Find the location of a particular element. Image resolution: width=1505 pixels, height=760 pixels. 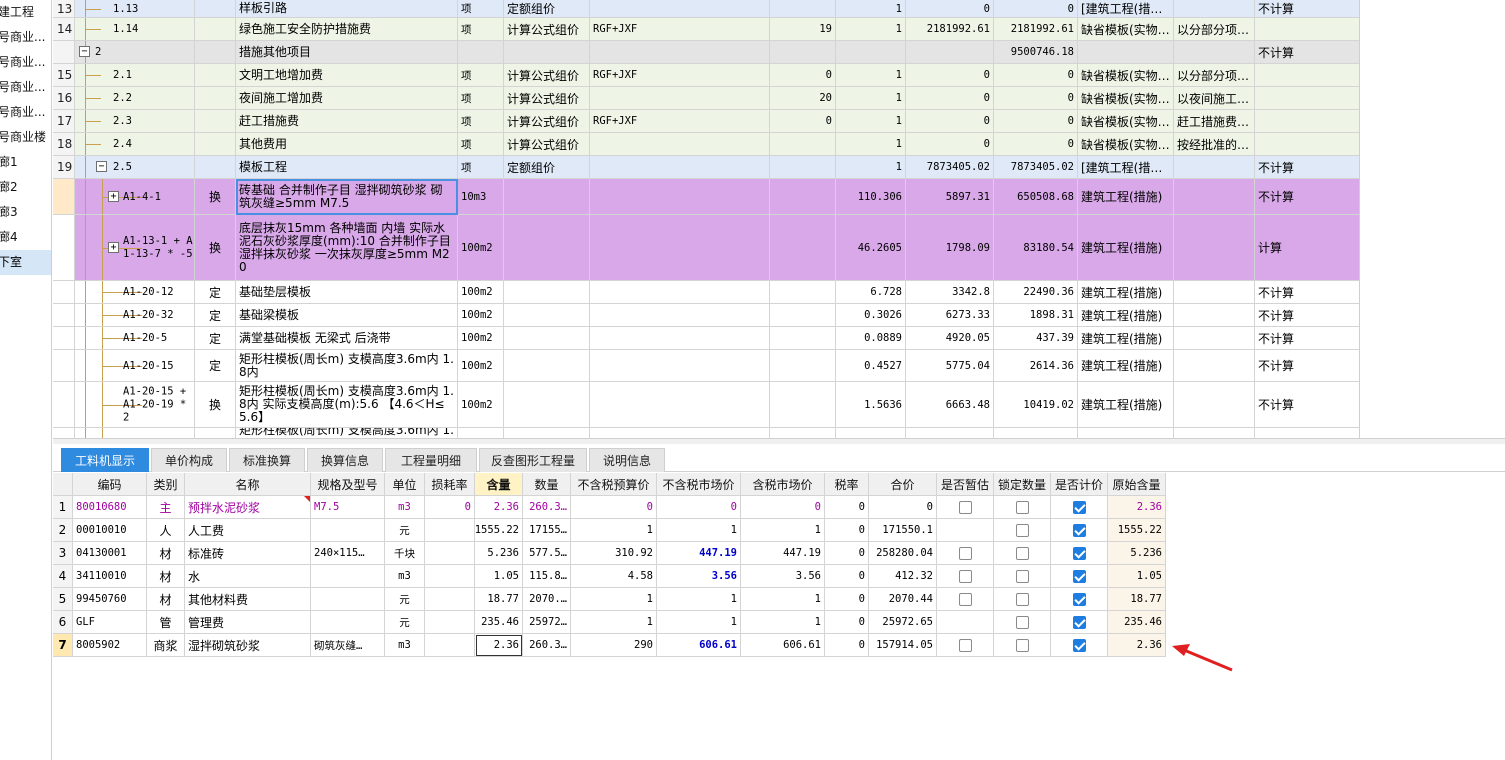

resource-category: 管 is located at coordinates (166, 622).